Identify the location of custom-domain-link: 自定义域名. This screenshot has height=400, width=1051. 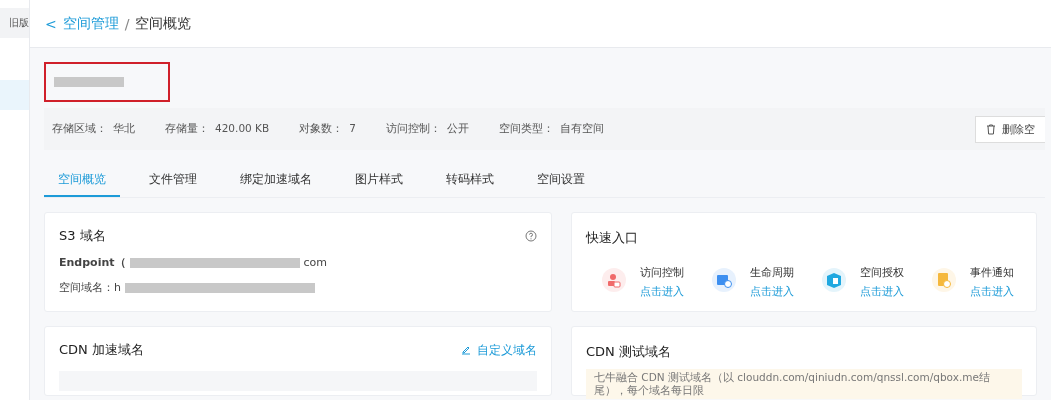
(499, 350).